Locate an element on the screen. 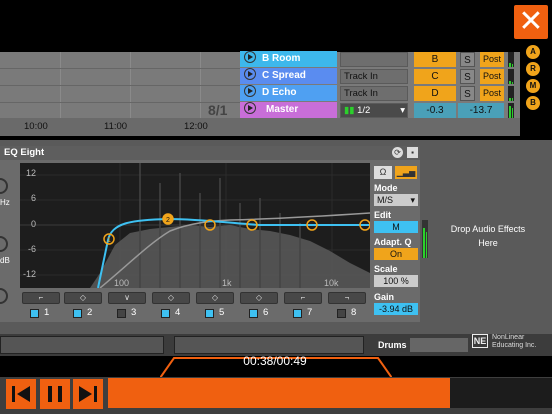  post-b: Post is located at coordinates (492, 59).